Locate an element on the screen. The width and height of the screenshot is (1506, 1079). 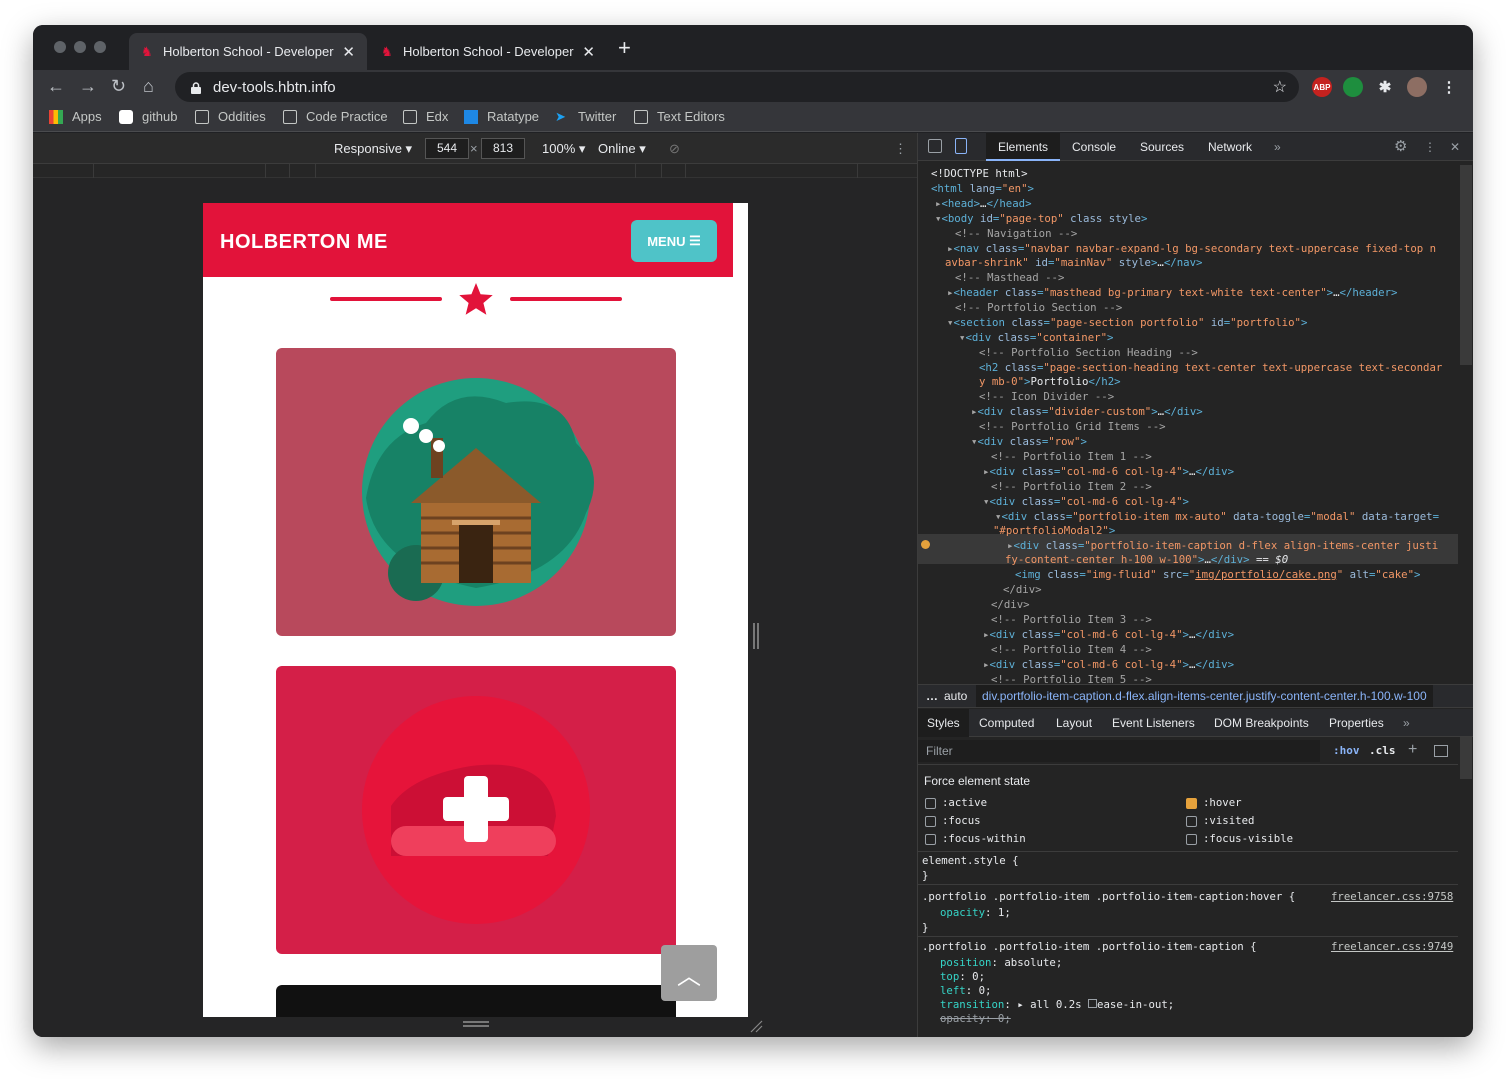
visited-state-checkbox is located at coordinates (1191, 821).